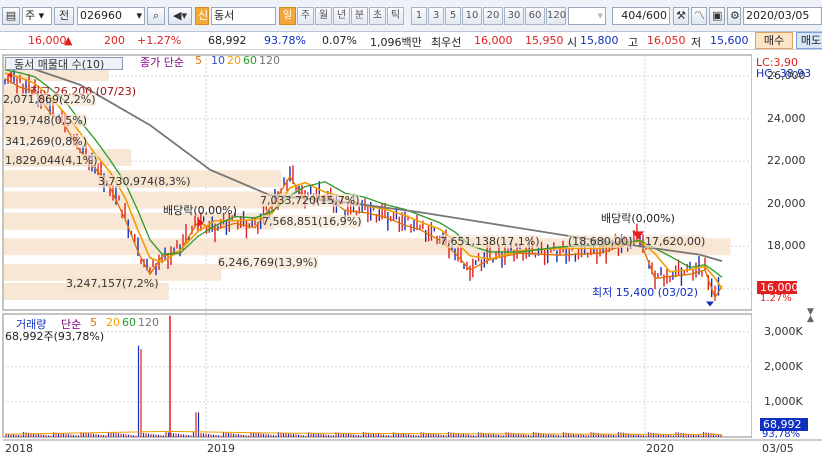 This screenshot has width=822, height=462. Describe the element at coordinates (227, 40) in the screenshot. I see `quote-volume: 68,992` at that location.